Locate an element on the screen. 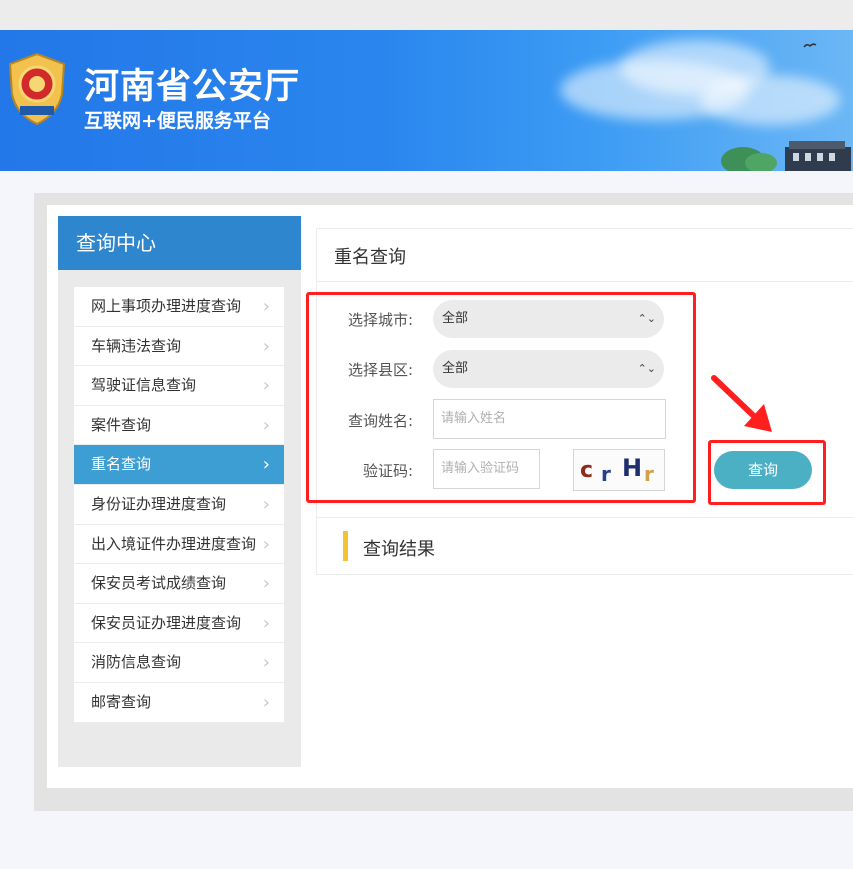  sidebar-item-license-info: 驾驶证信息查询 › is located at coordinates (179, 386).